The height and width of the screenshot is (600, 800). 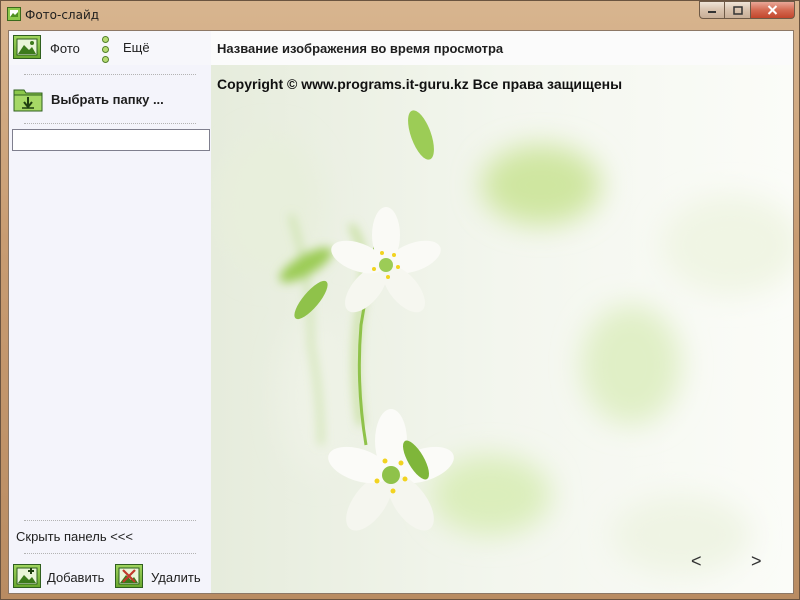 I want to click on sidebar-toolbar: Фото Ещё, so click(x=110, y=48).